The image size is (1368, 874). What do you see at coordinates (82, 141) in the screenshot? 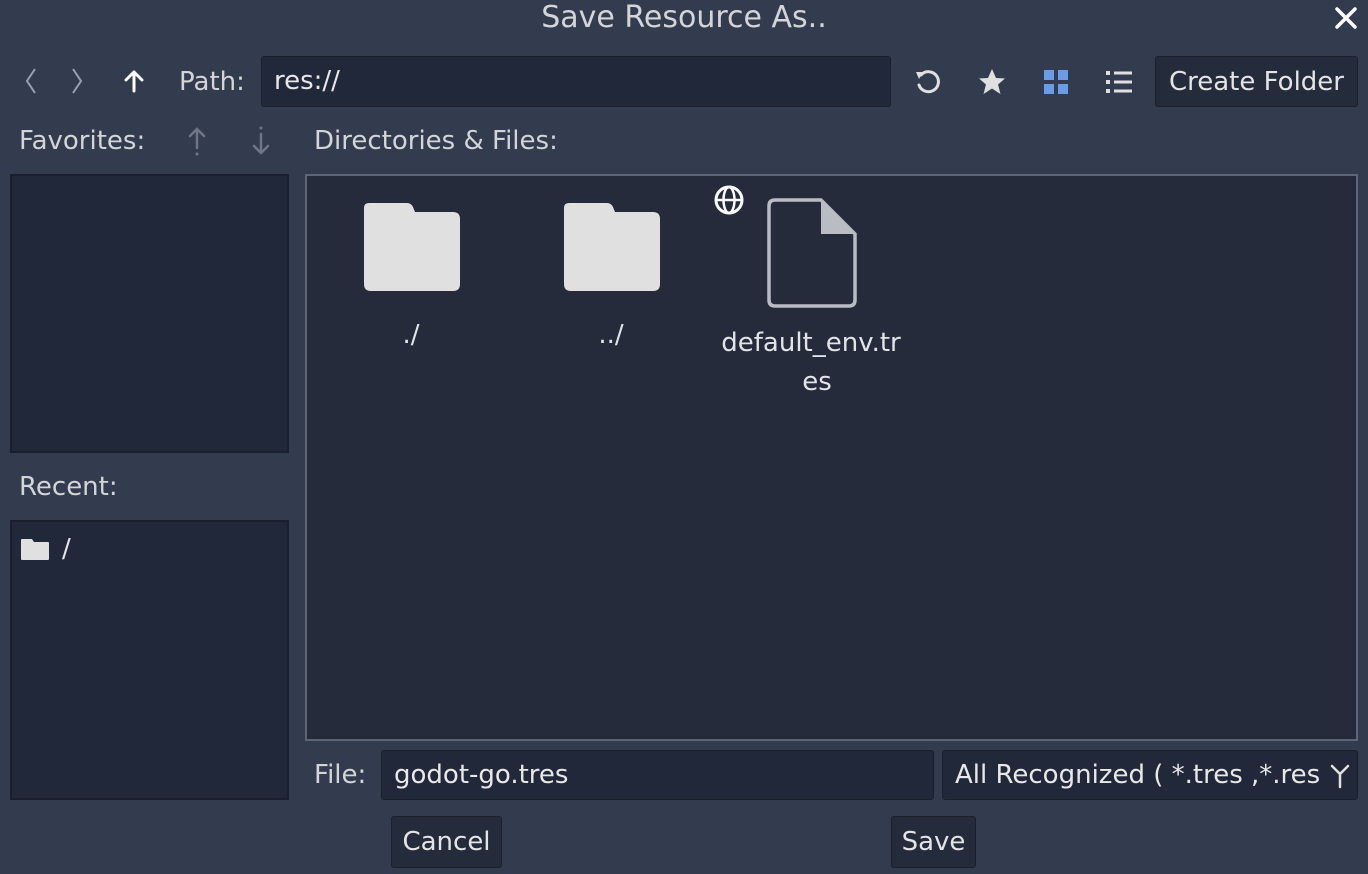
I see `favorites-label: Favorites:` at bounding box center [82, 141].